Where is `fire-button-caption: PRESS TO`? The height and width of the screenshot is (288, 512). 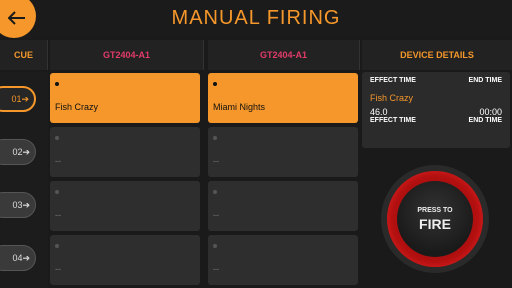
fire-button-caption: PRESS TO is located at coordinates (435, 210).